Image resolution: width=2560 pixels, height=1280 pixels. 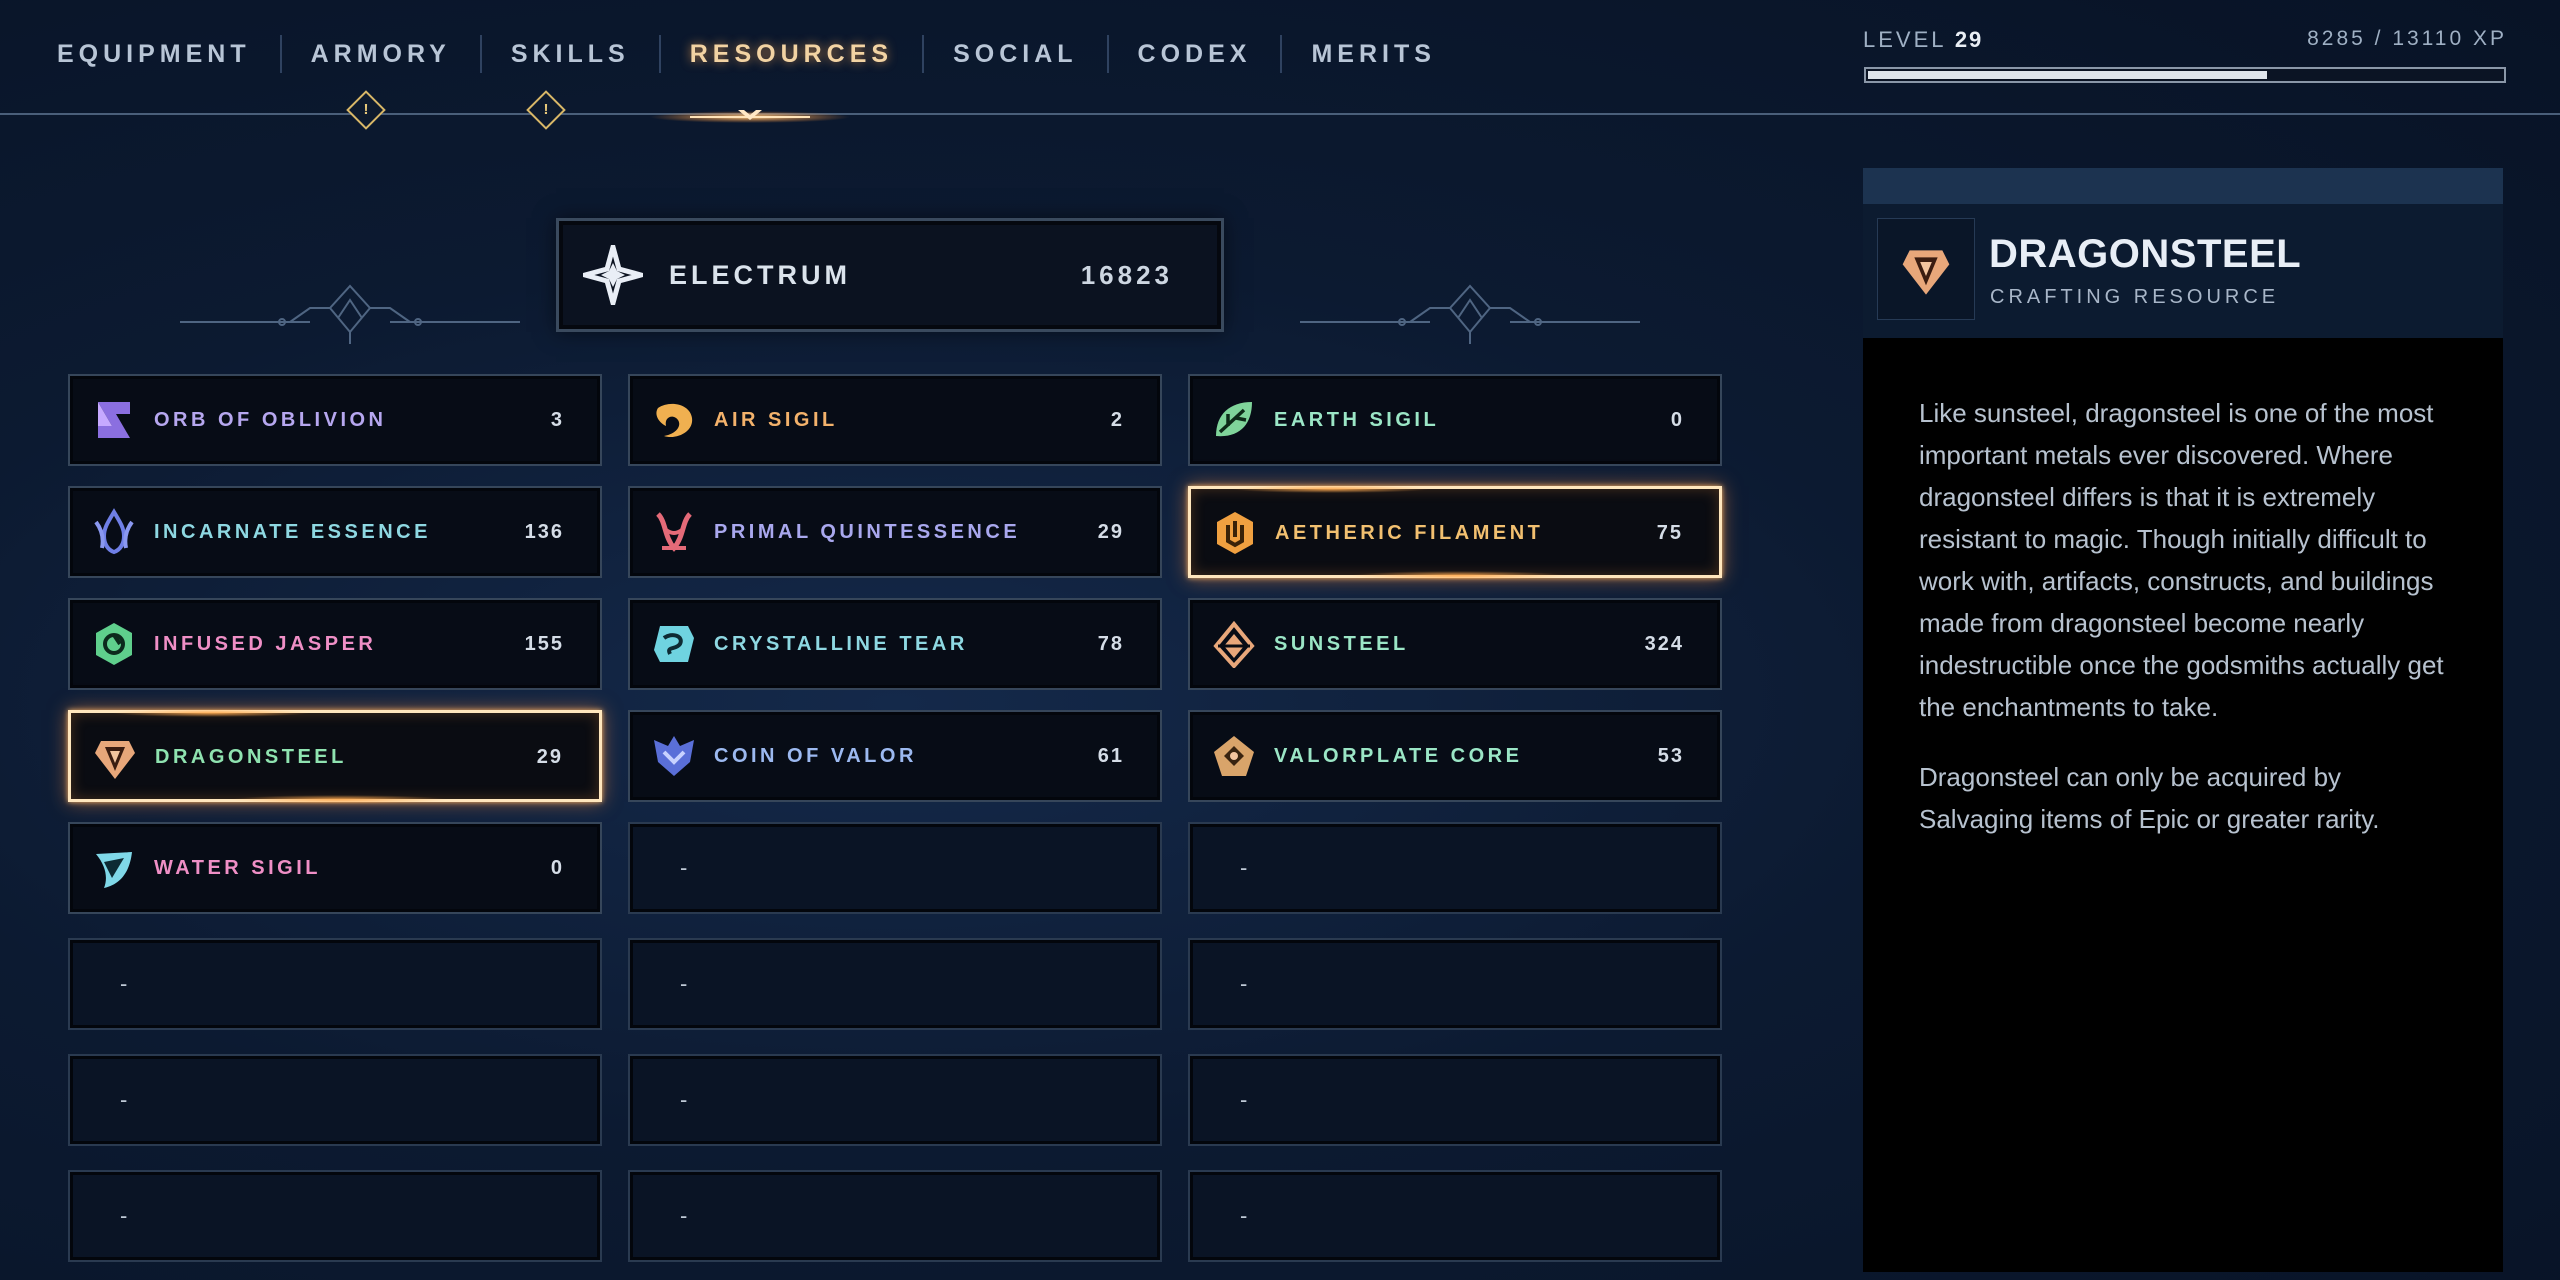 I want to click on xp-readout: 8285 / 13110 XP, so click(x=2407, y=38).